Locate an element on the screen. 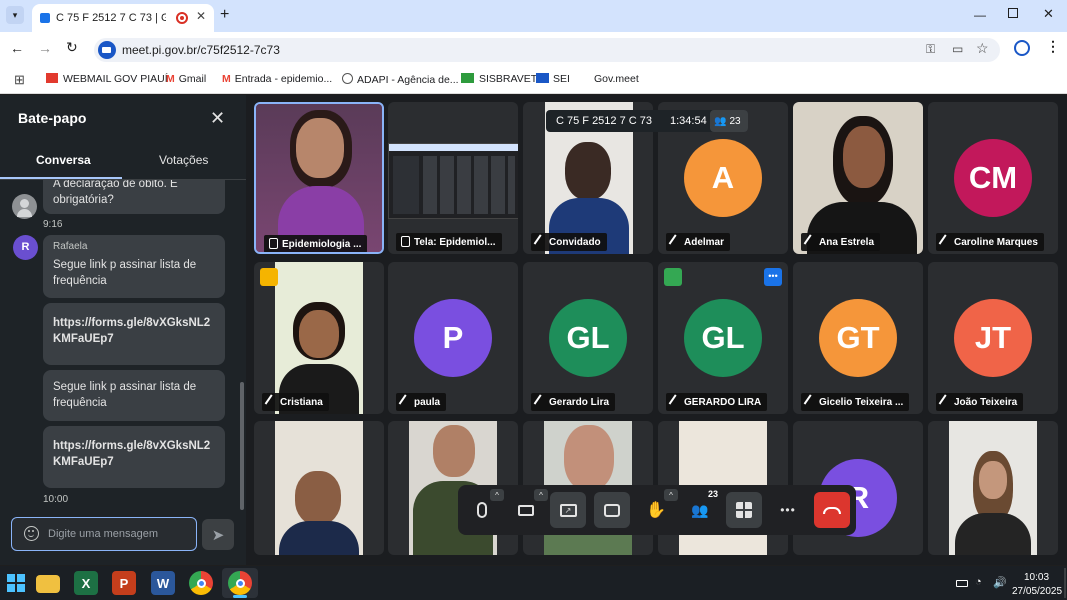 This screenshot has width=1067, height=600. leave-call-button is located at coordinates (832, 510).